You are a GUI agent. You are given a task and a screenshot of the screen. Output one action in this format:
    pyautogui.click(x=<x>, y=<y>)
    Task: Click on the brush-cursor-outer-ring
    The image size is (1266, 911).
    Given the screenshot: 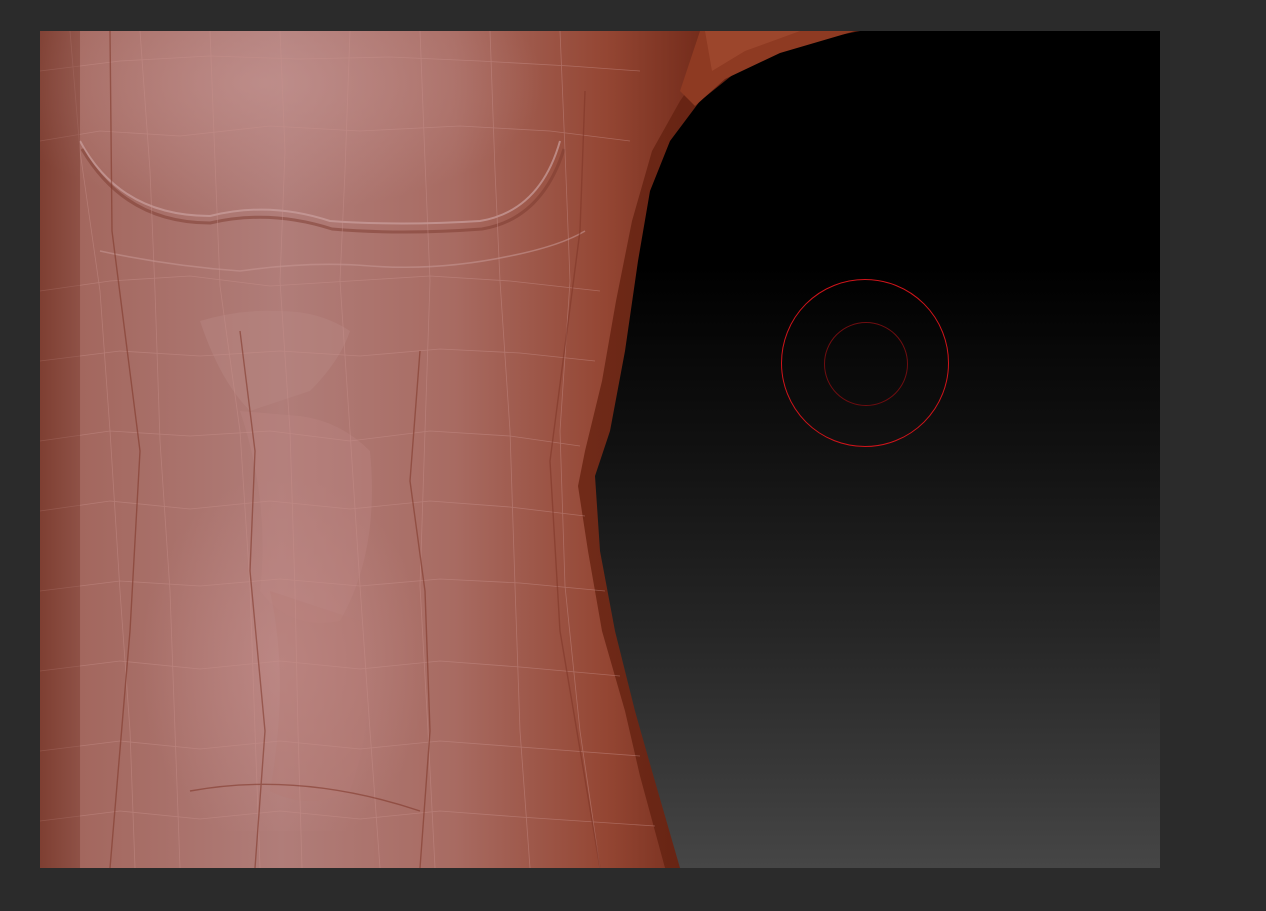 What is the action you would take?
    pyautogui.click(x=865, y=363)
    